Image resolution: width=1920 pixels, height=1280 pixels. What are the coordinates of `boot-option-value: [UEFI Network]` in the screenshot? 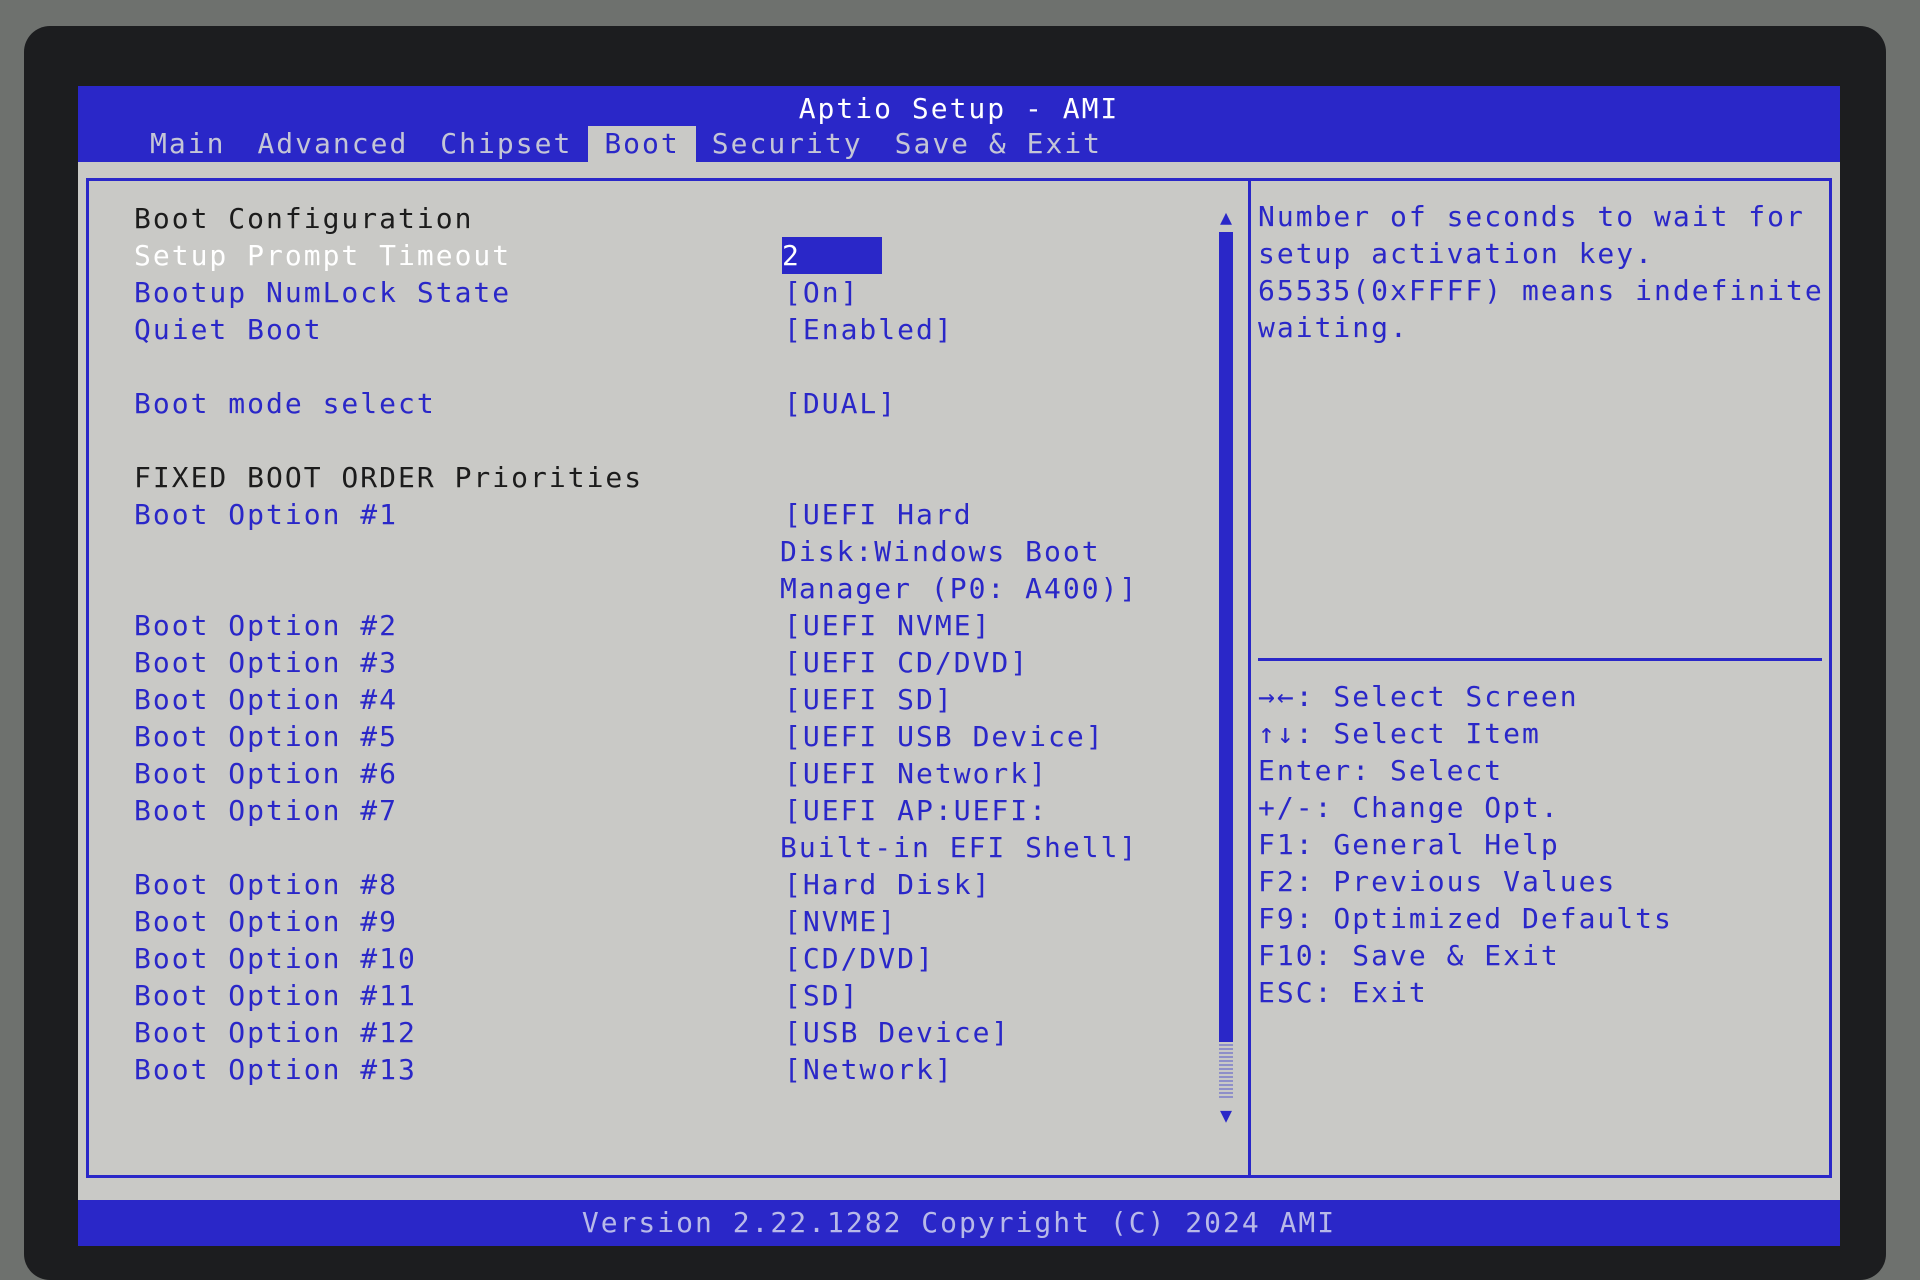 It's located at (916, 773).